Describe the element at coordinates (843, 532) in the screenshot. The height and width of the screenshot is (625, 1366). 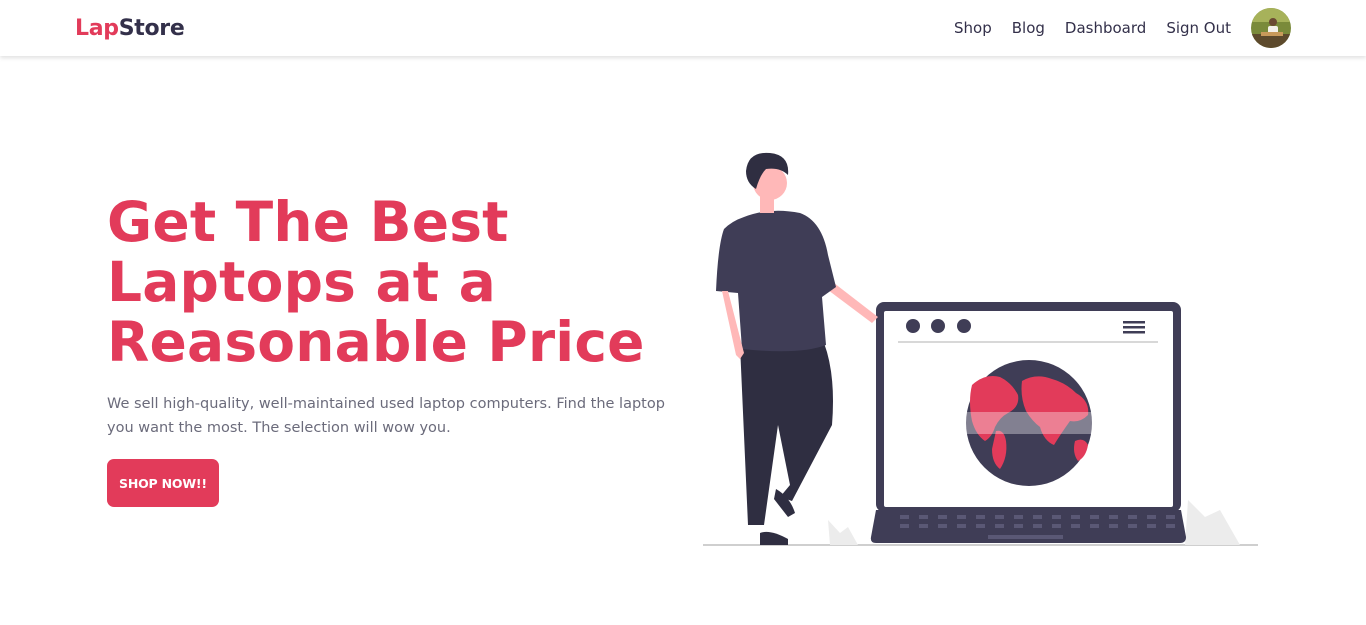
I see `plant-left` at that location.